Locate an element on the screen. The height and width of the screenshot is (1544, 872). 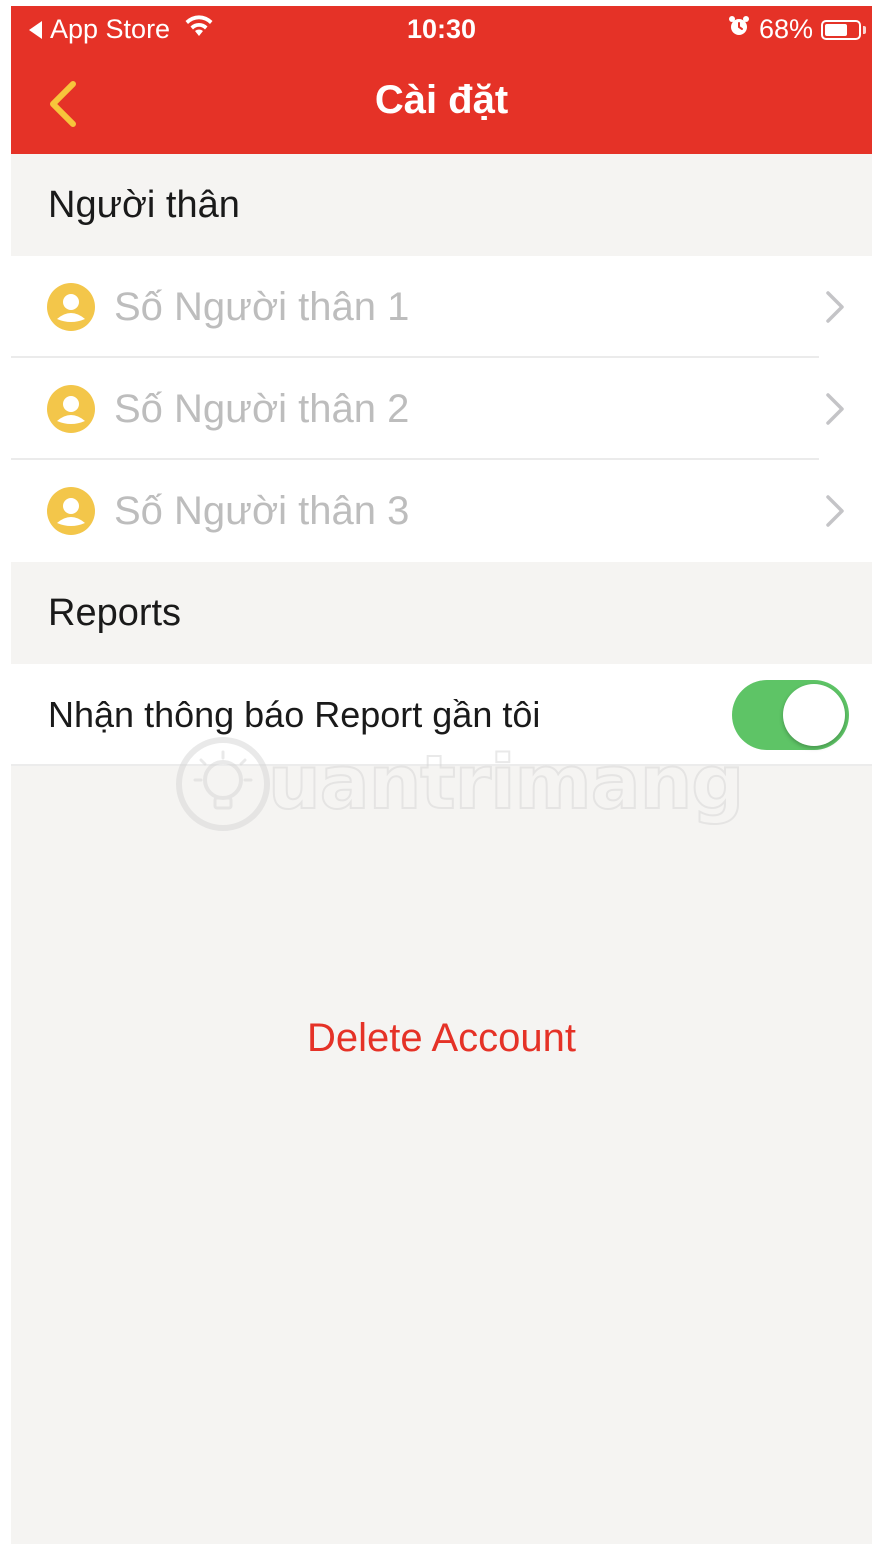
report-notification-toggle is located at coordinates (790, 715).